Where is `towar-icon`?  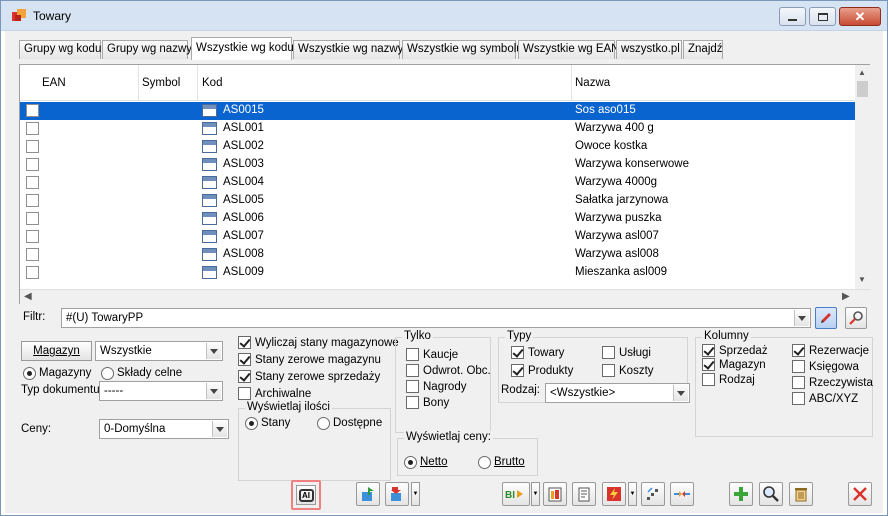 towar-icon is located at coordinates (209, 272).